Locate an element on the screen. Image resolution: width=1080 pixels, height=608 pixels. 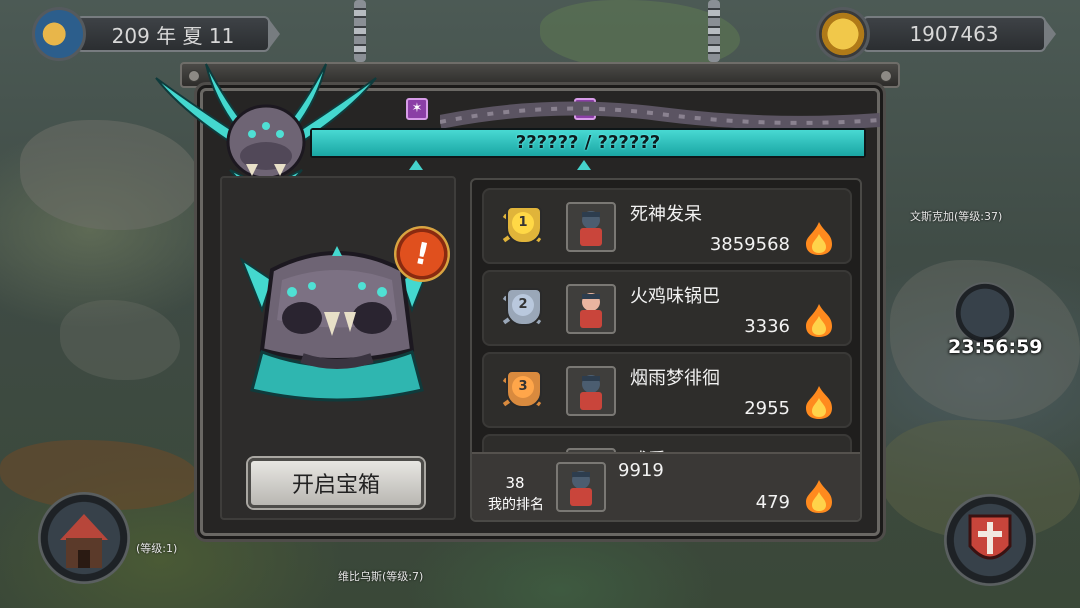
rank-medal-icon: 3 is located at coordinates (522, 390).